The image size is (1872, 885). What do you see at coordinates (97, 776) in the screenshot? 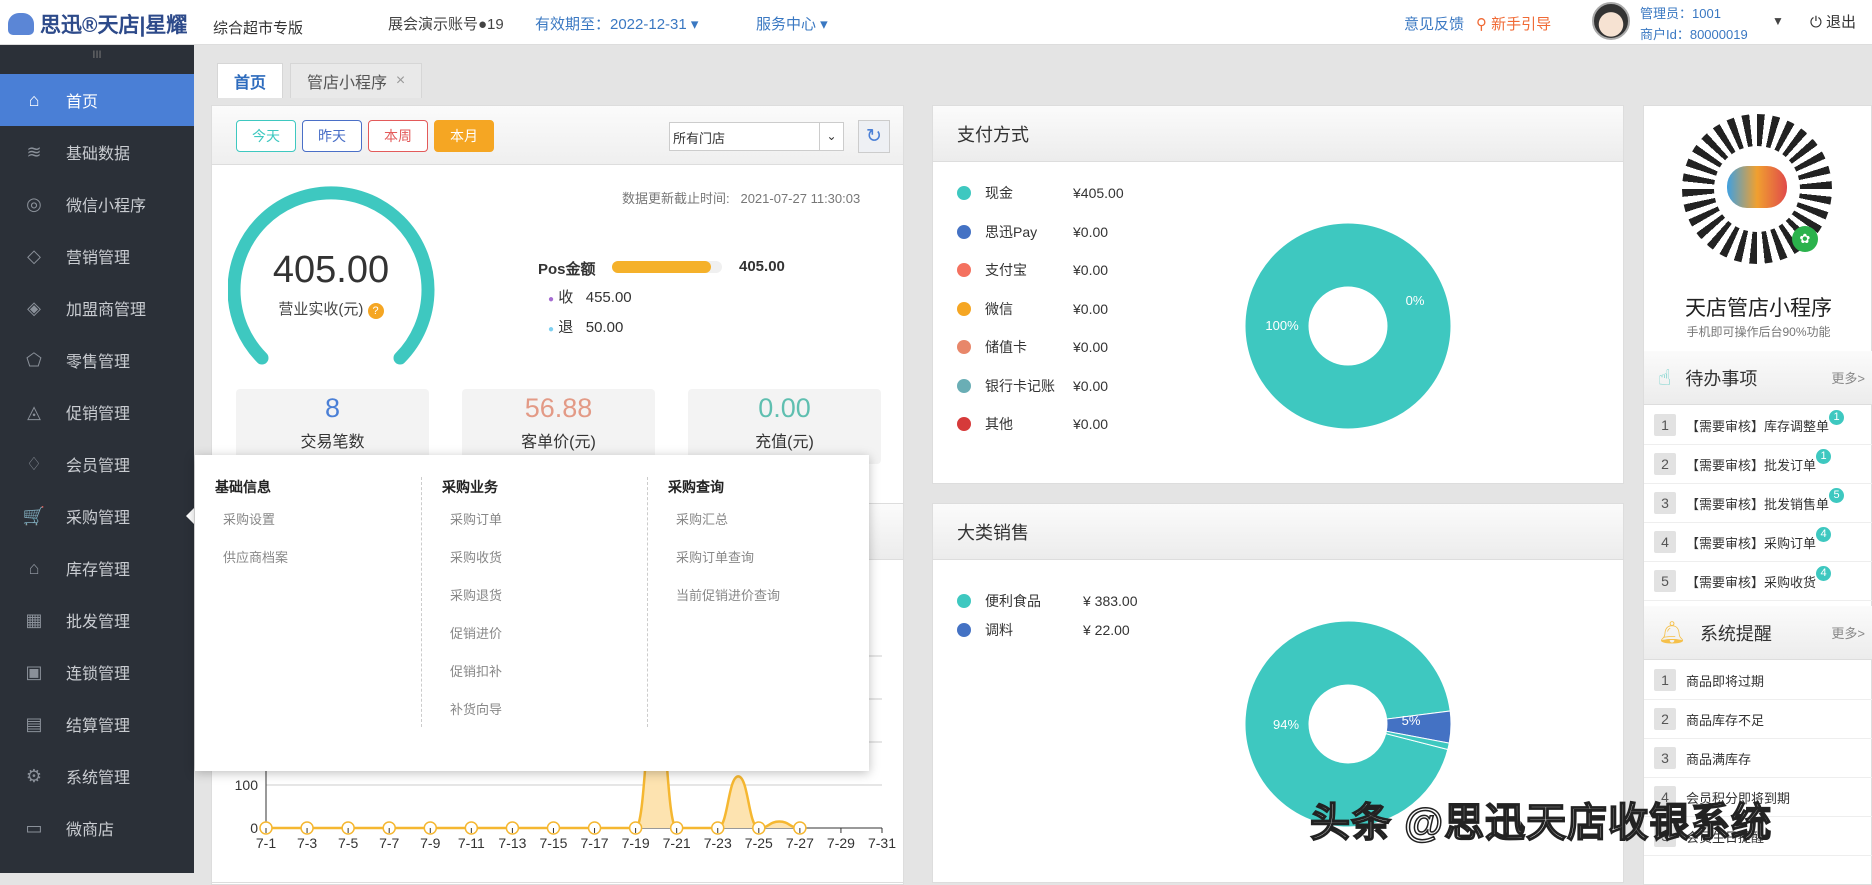
I see `sidebar-item-13: ⚙ 系统管理` at bounding box center [97, 776].